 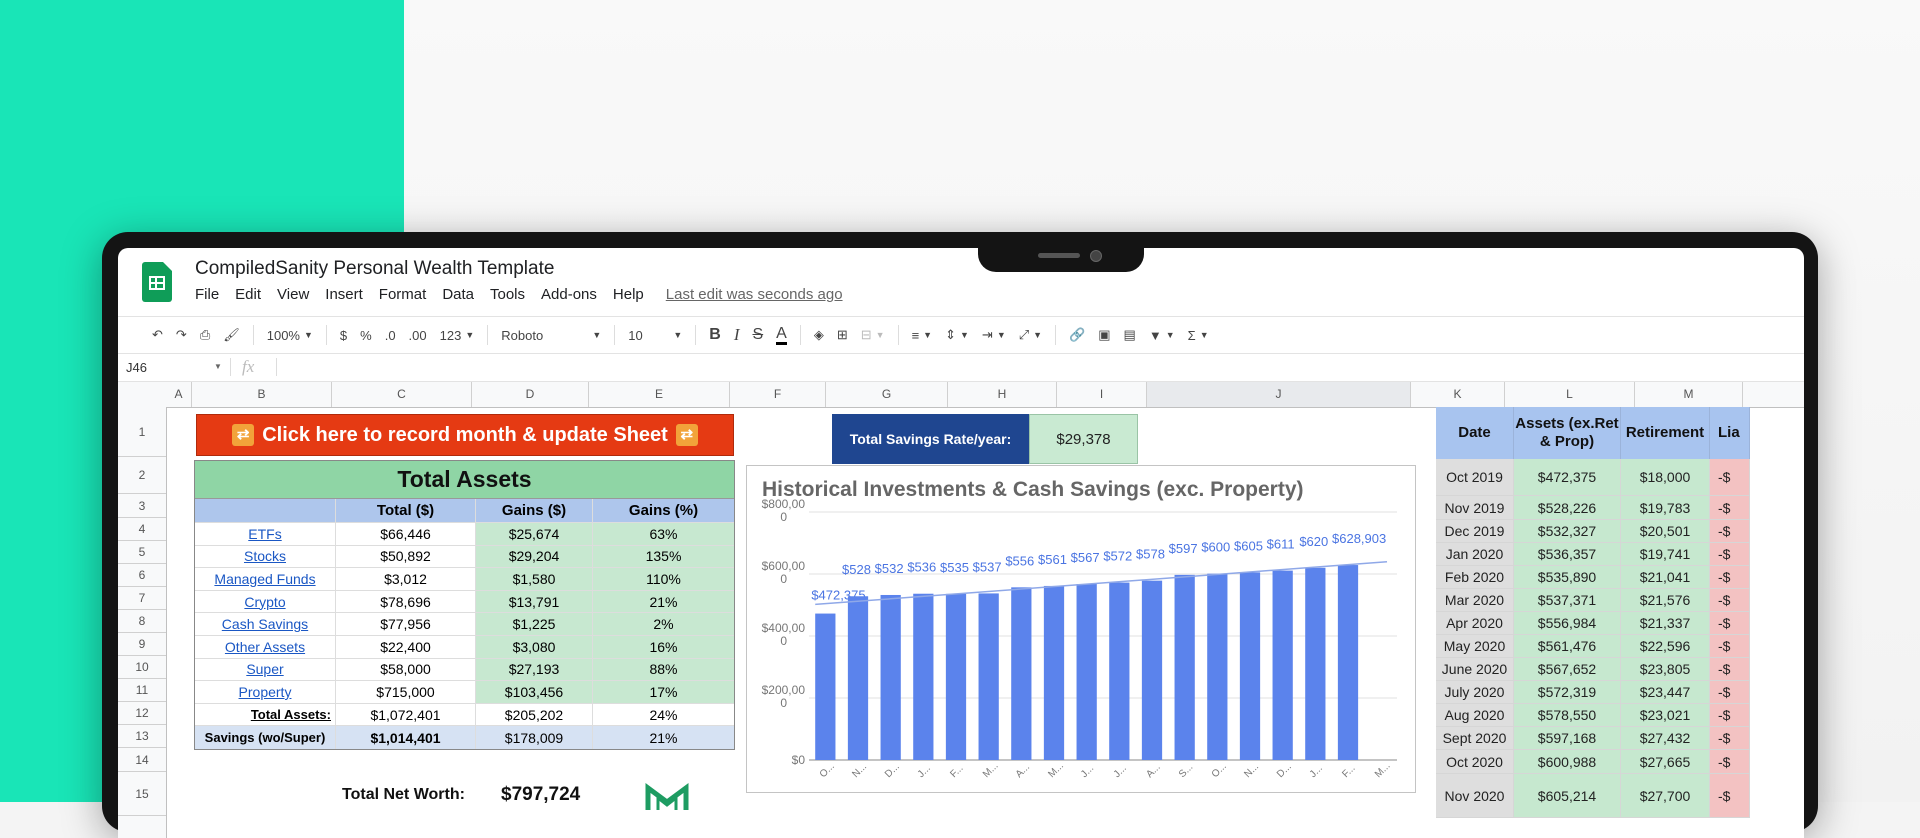 What do you see at coordinates (819, 335) in the screenshot?
I see `fill-color-icon: ◈` at bounding box center [819, 335].